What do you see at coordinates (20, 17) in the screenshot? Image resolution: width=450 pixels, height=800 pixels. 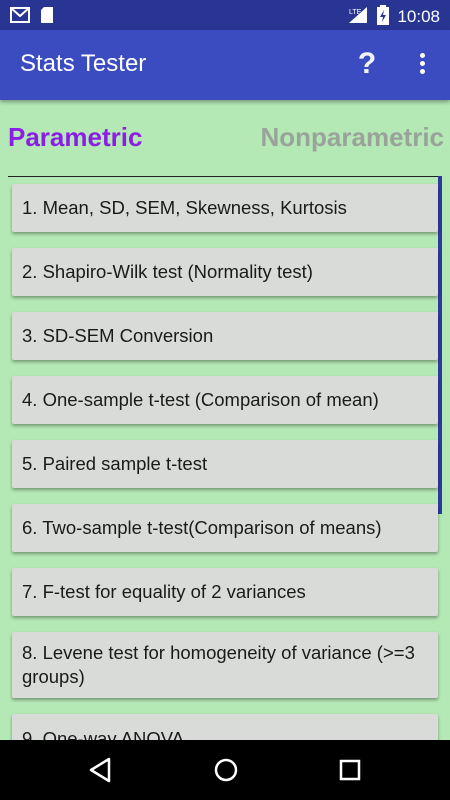 I see `gmail-icon` at bounding box center [20, 17].